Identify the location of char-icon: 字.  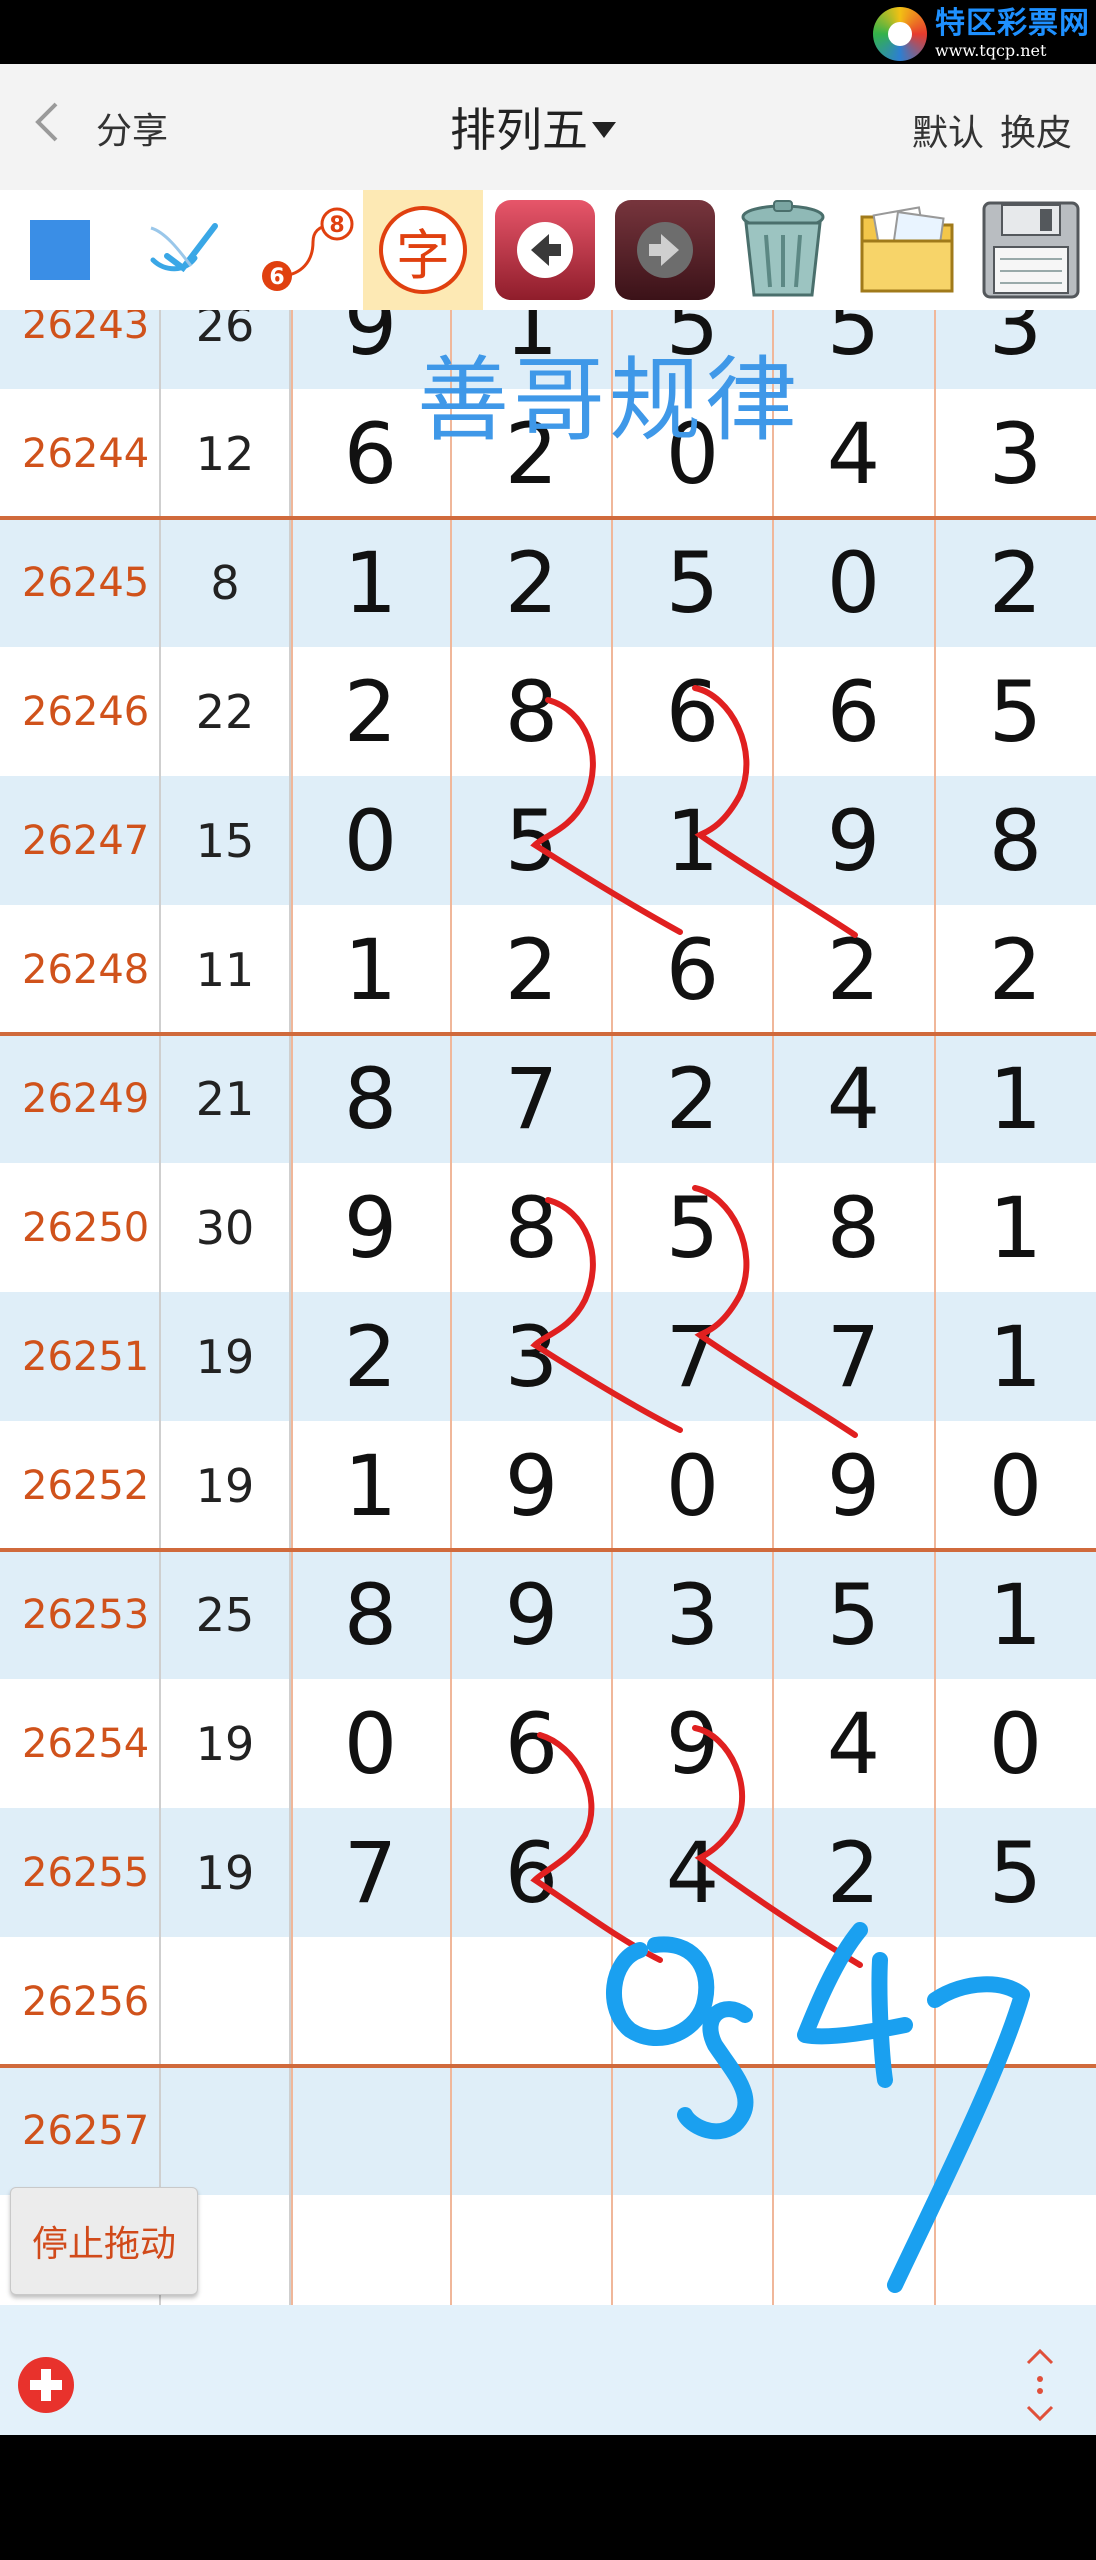
(423, 250).